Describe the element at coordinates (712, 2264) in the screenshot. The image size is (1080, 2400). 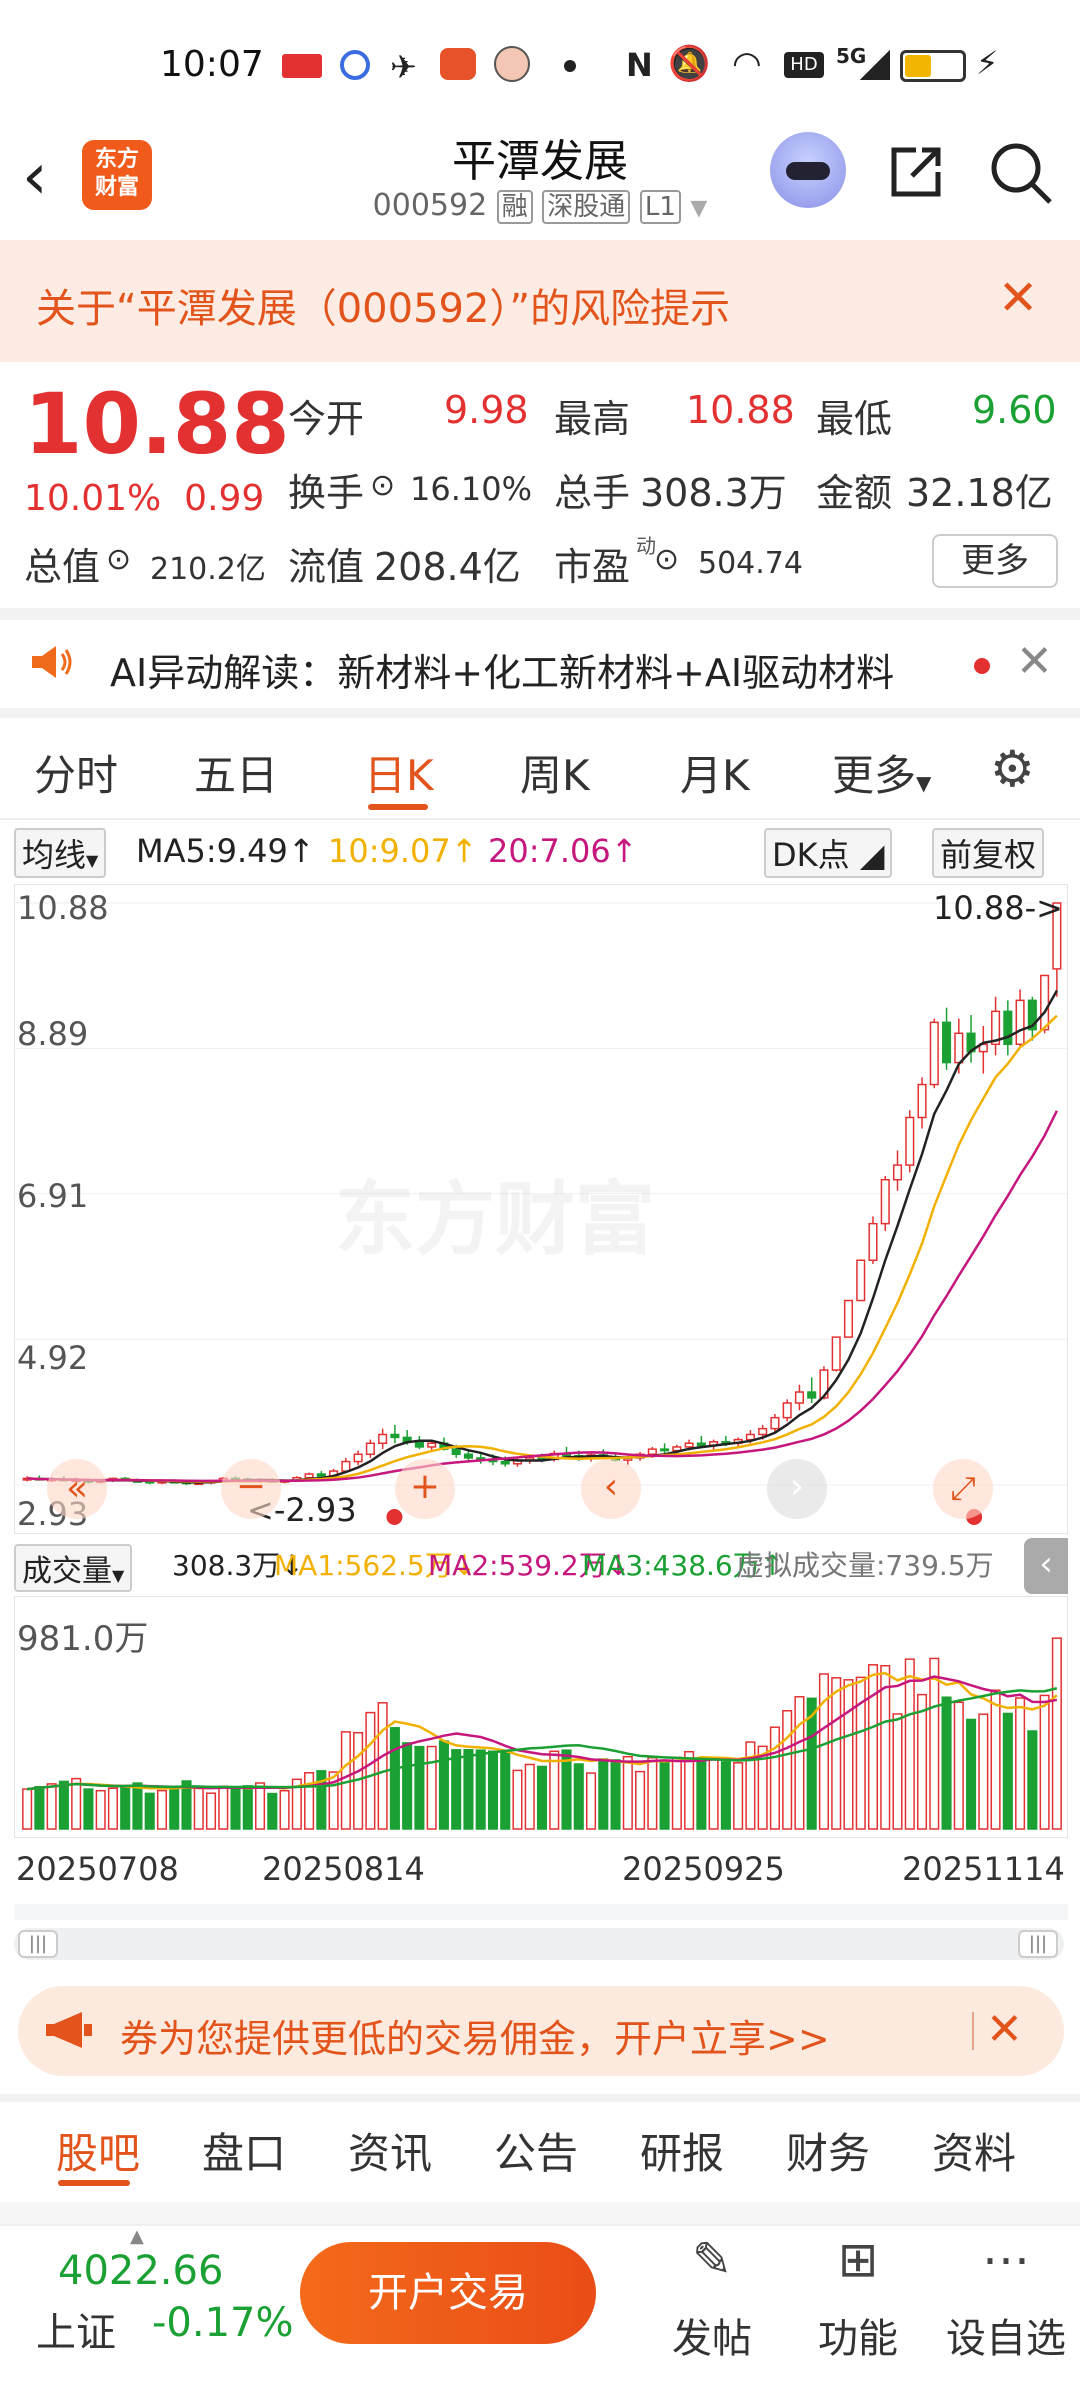
I see `edit-icon: ✎` at that location.